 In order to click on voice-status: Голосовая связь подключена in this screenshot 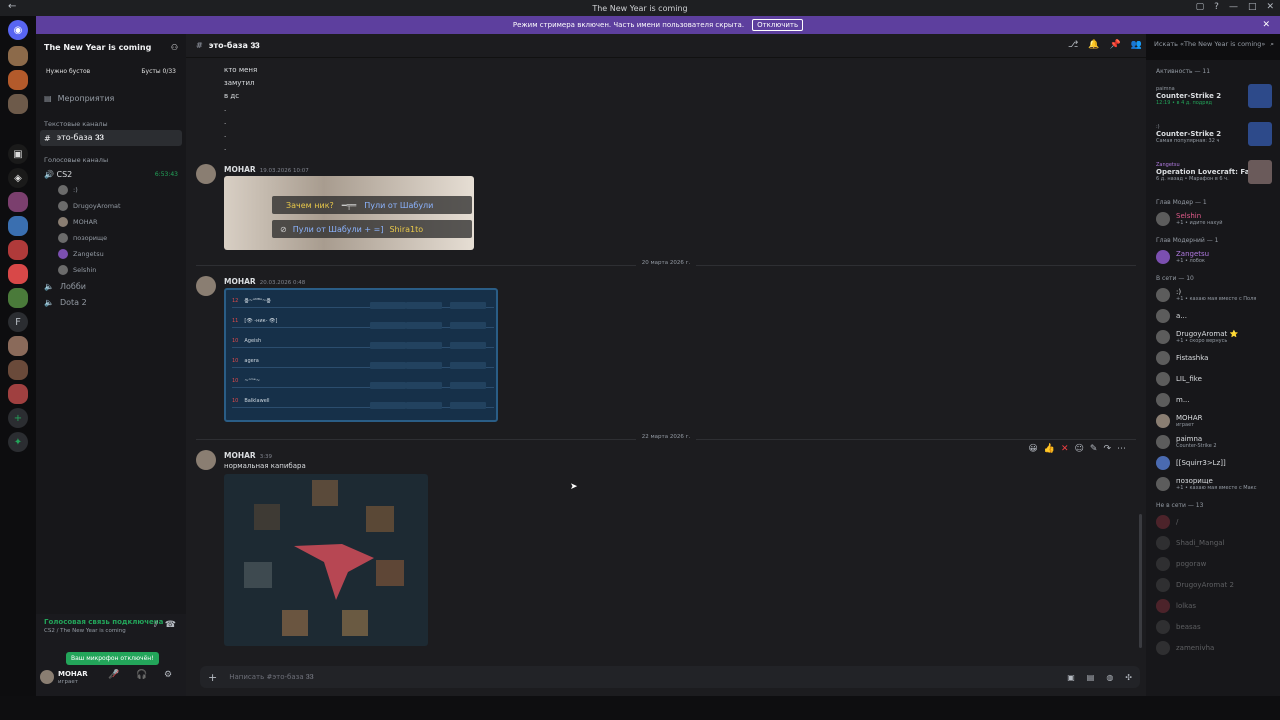, I will do `click(103, 622)`.